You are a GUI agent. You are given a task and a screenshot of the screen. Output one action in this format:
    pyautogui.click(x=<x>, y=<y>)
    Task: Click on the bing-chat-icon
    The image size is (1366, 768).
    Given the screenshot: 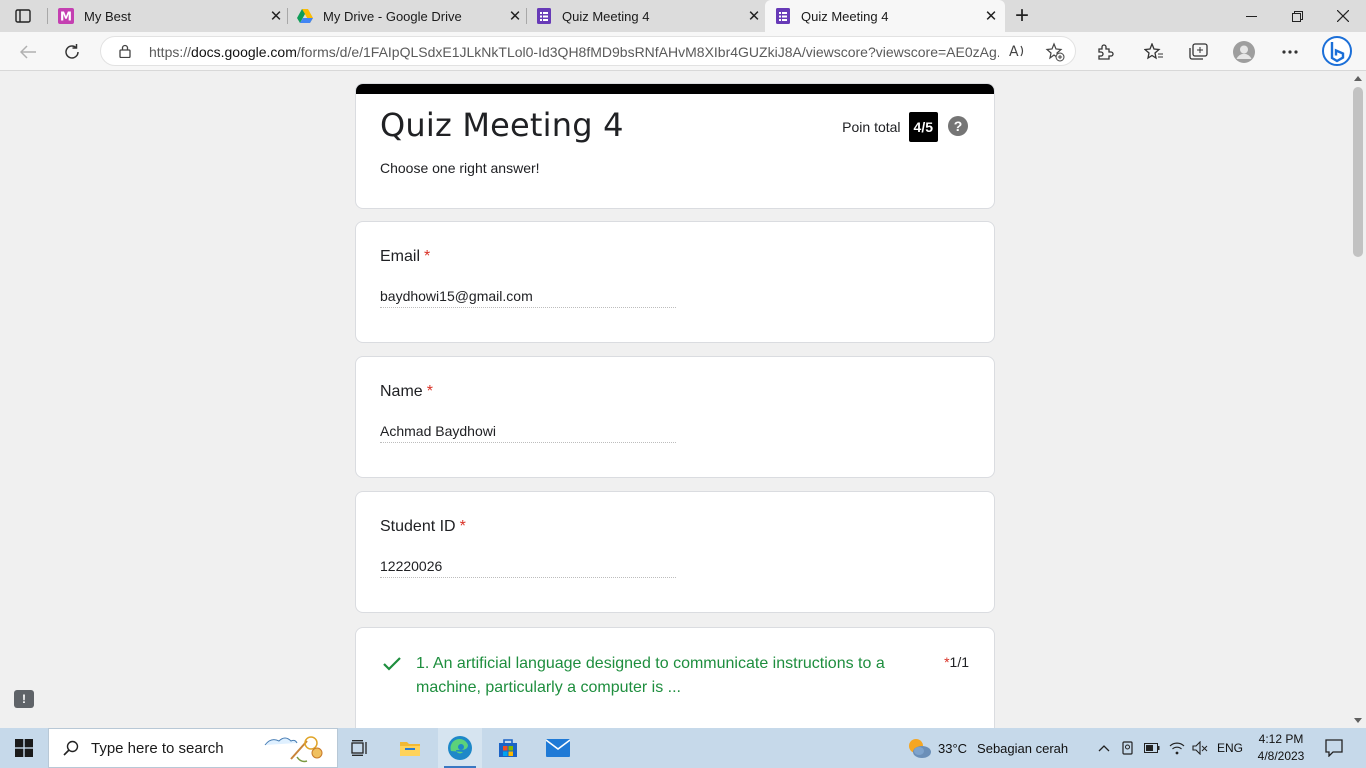 What is the action you would take?
    pyautogui.click(x=1337, y=51)
    